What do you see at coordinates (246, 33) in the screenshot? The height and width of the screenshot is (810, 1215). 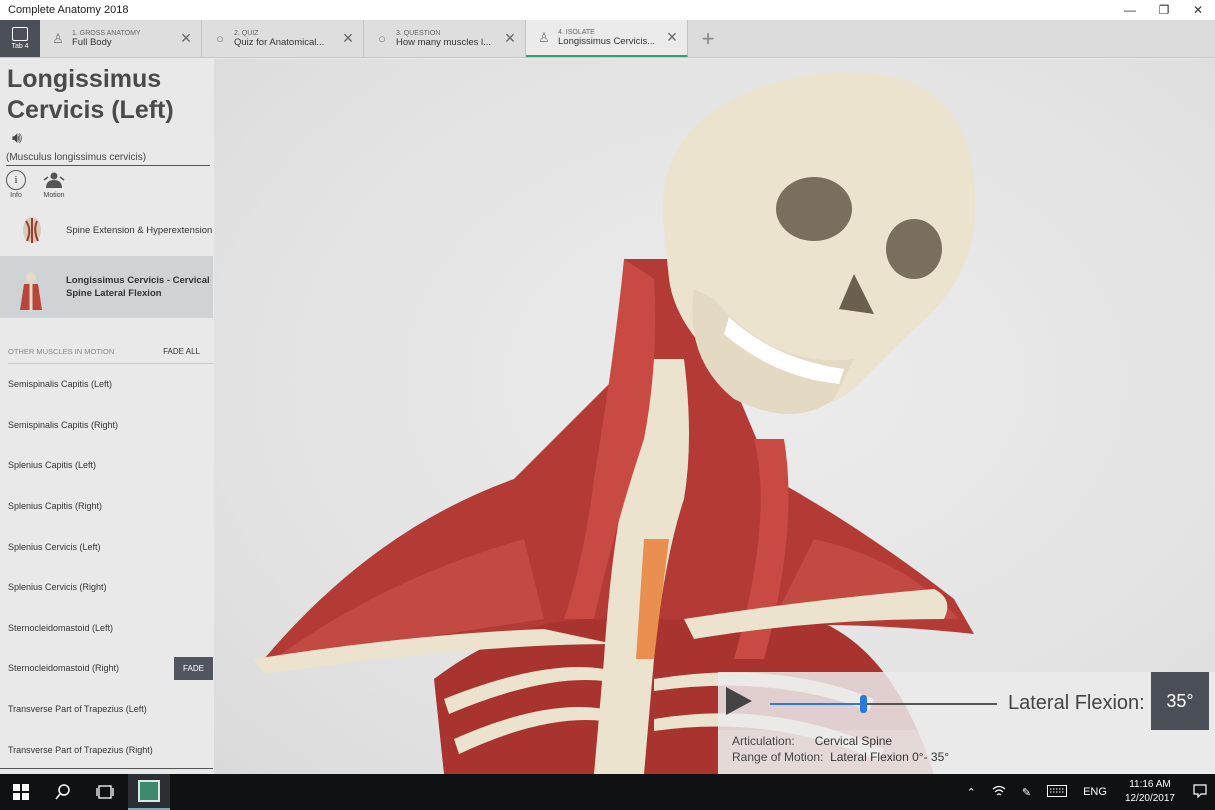 I see `tab-category: 2. QUIZ` at bounding box center [246, 33].